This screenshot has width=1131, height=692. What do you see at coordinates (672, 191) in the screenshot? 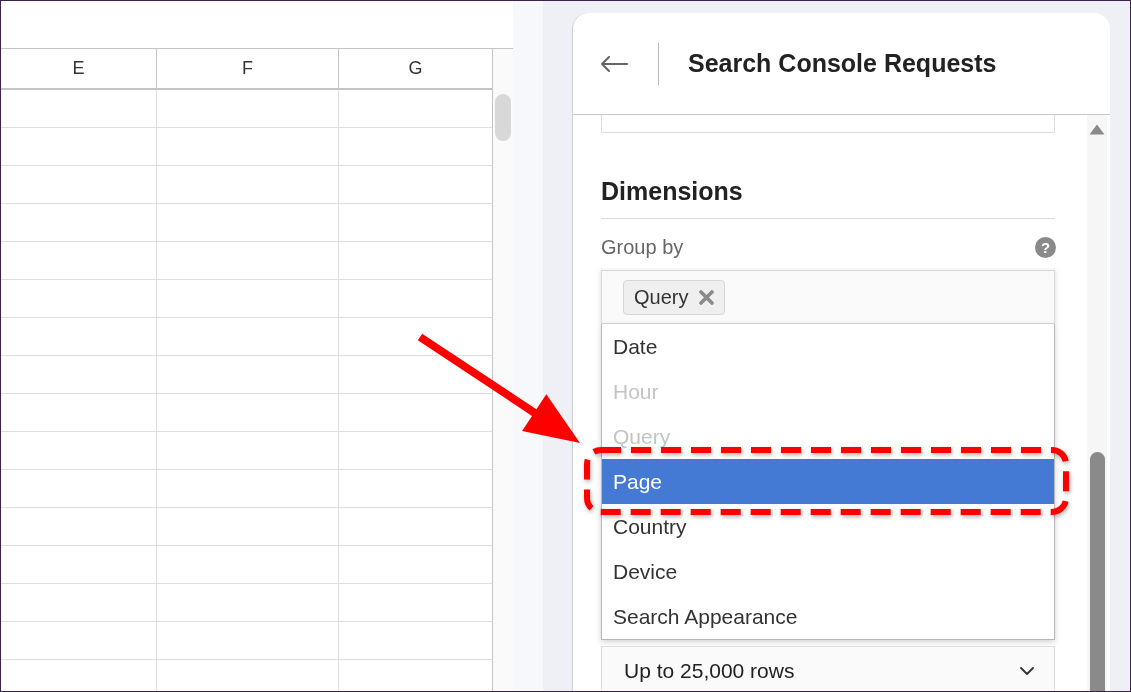
I see `section-heading: Dimensions` at bounding box center [672, 191].